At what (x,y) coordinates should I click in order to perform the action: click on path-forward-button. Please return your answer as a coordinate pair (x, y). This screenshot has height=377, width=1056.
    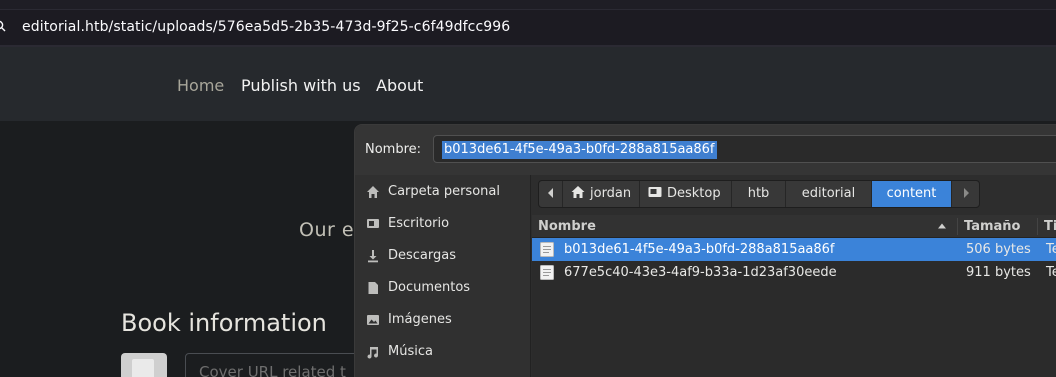
    Looking at the image, I should click on (965, 194).